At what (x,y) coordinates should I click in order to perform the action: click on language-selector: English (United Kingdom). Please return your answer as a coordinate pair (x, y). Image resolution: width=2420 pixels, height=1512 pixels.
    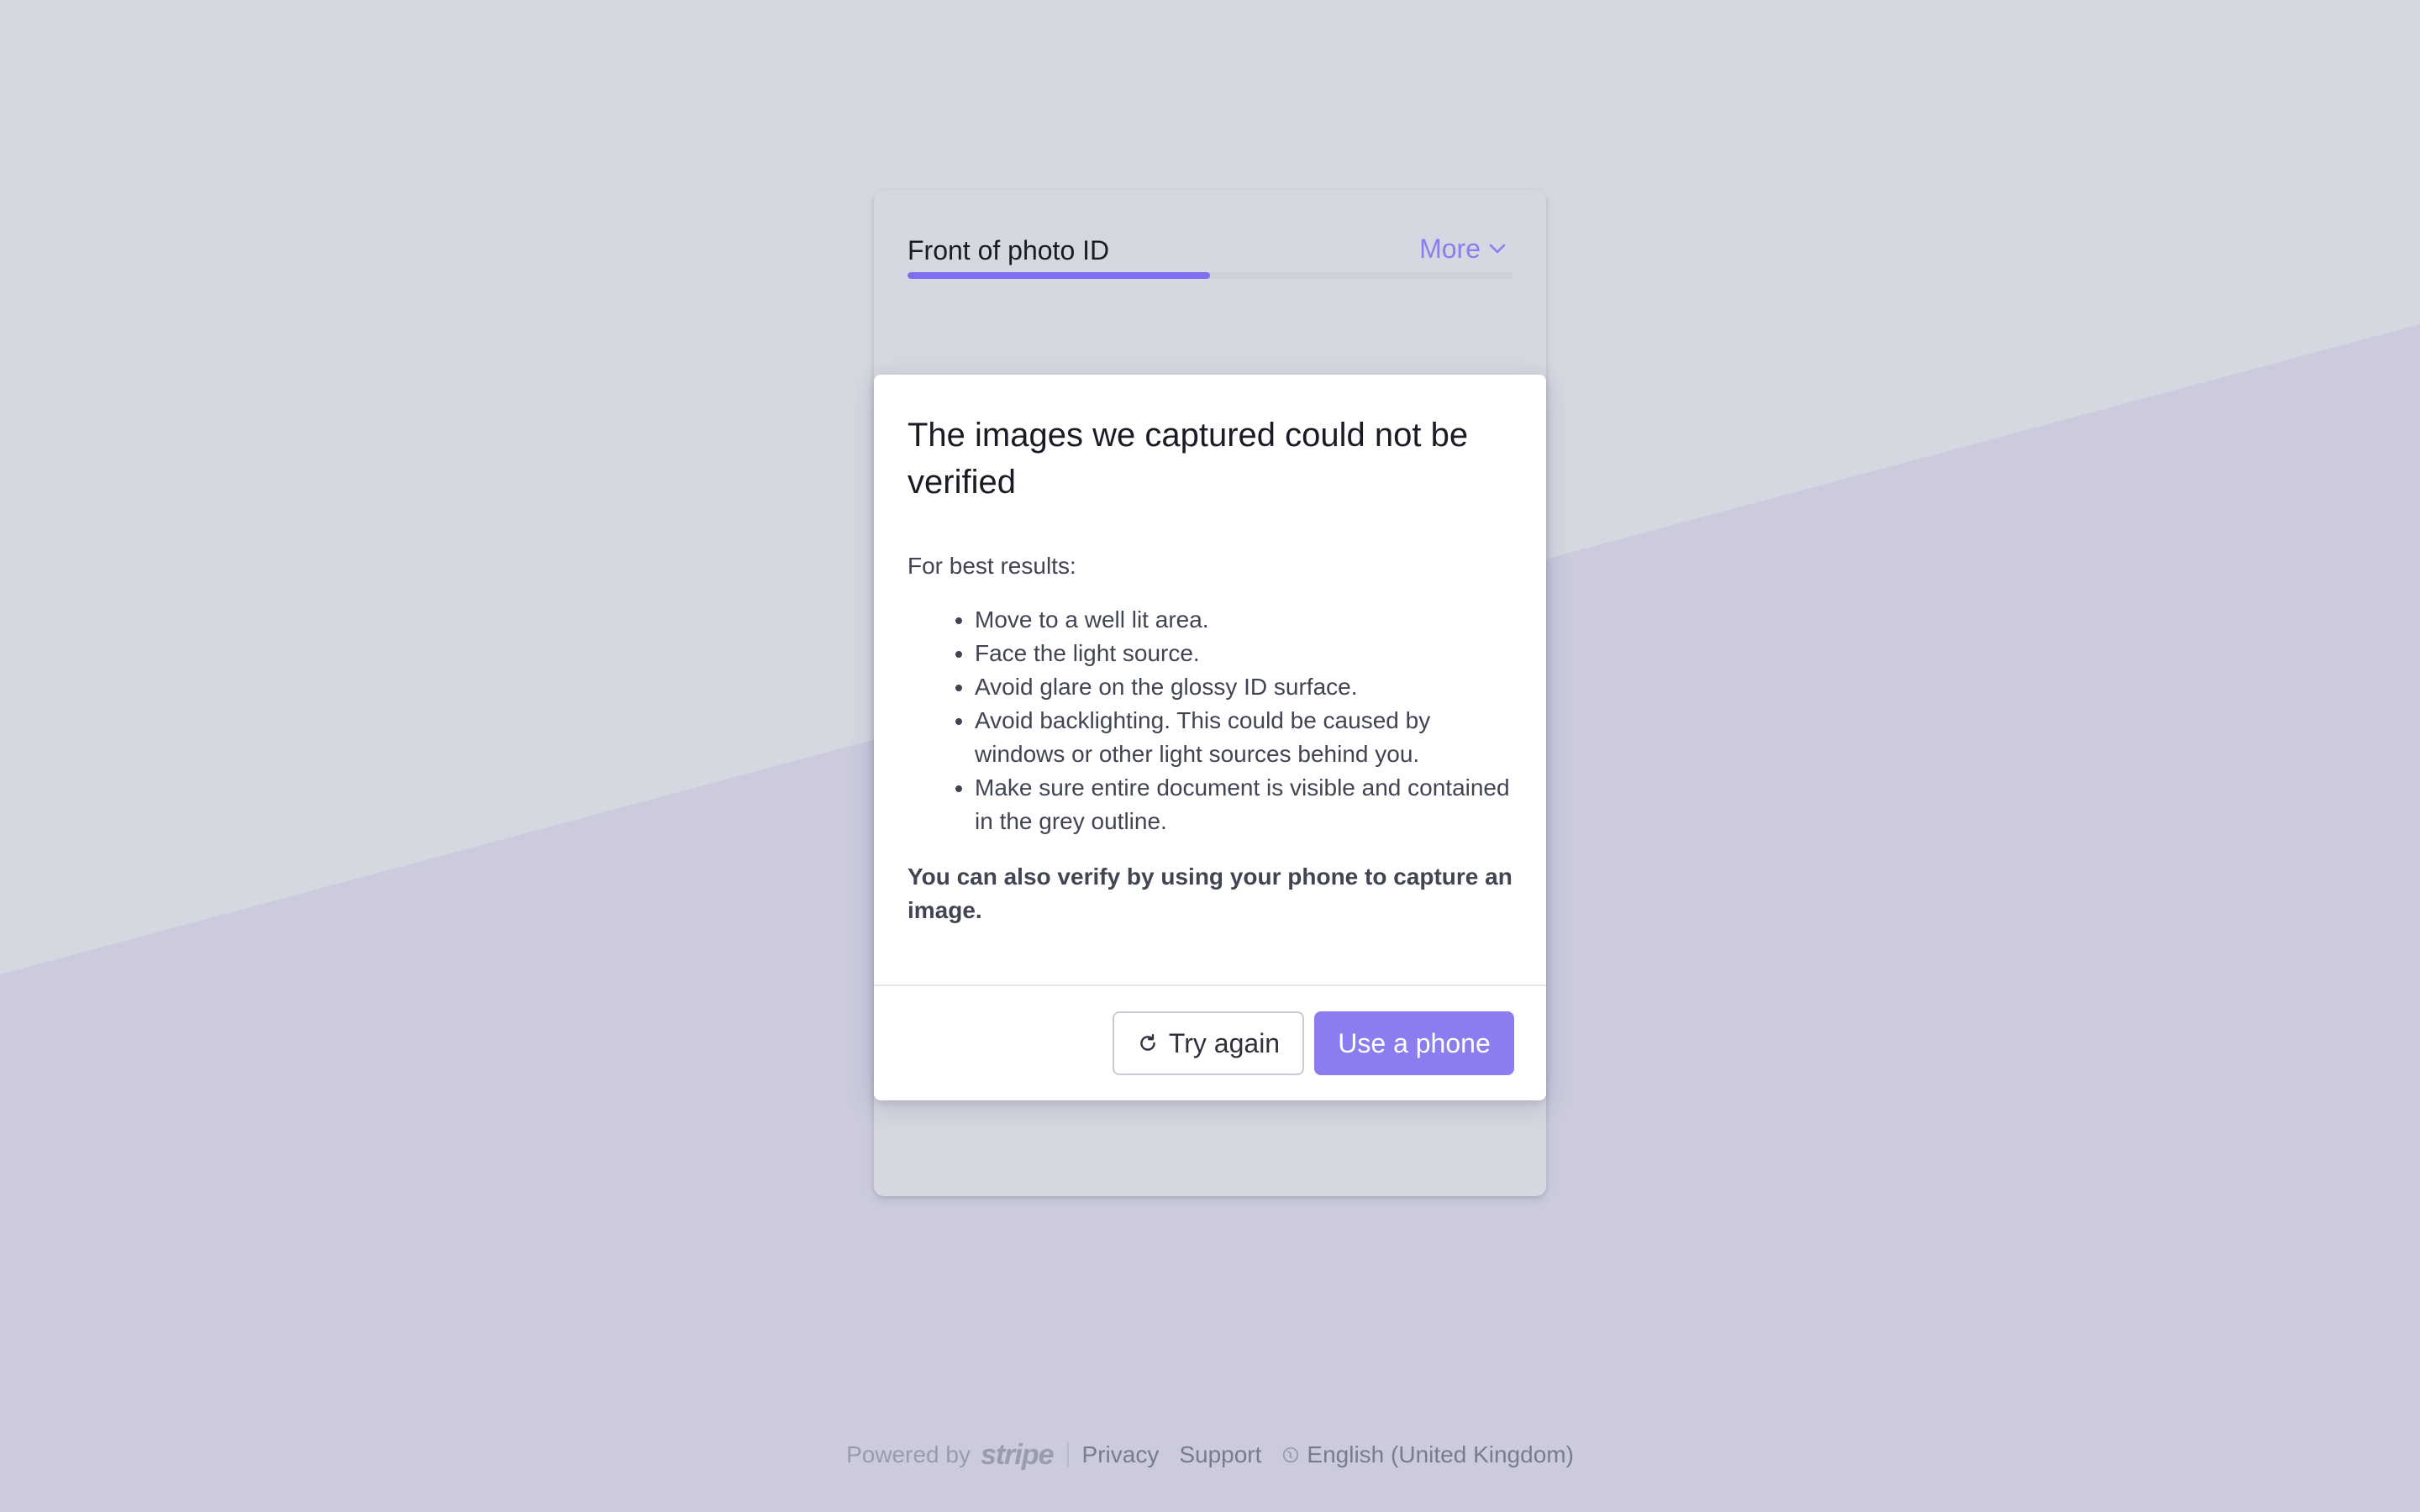
    Looking at the image, I should click on (1427, 1455).